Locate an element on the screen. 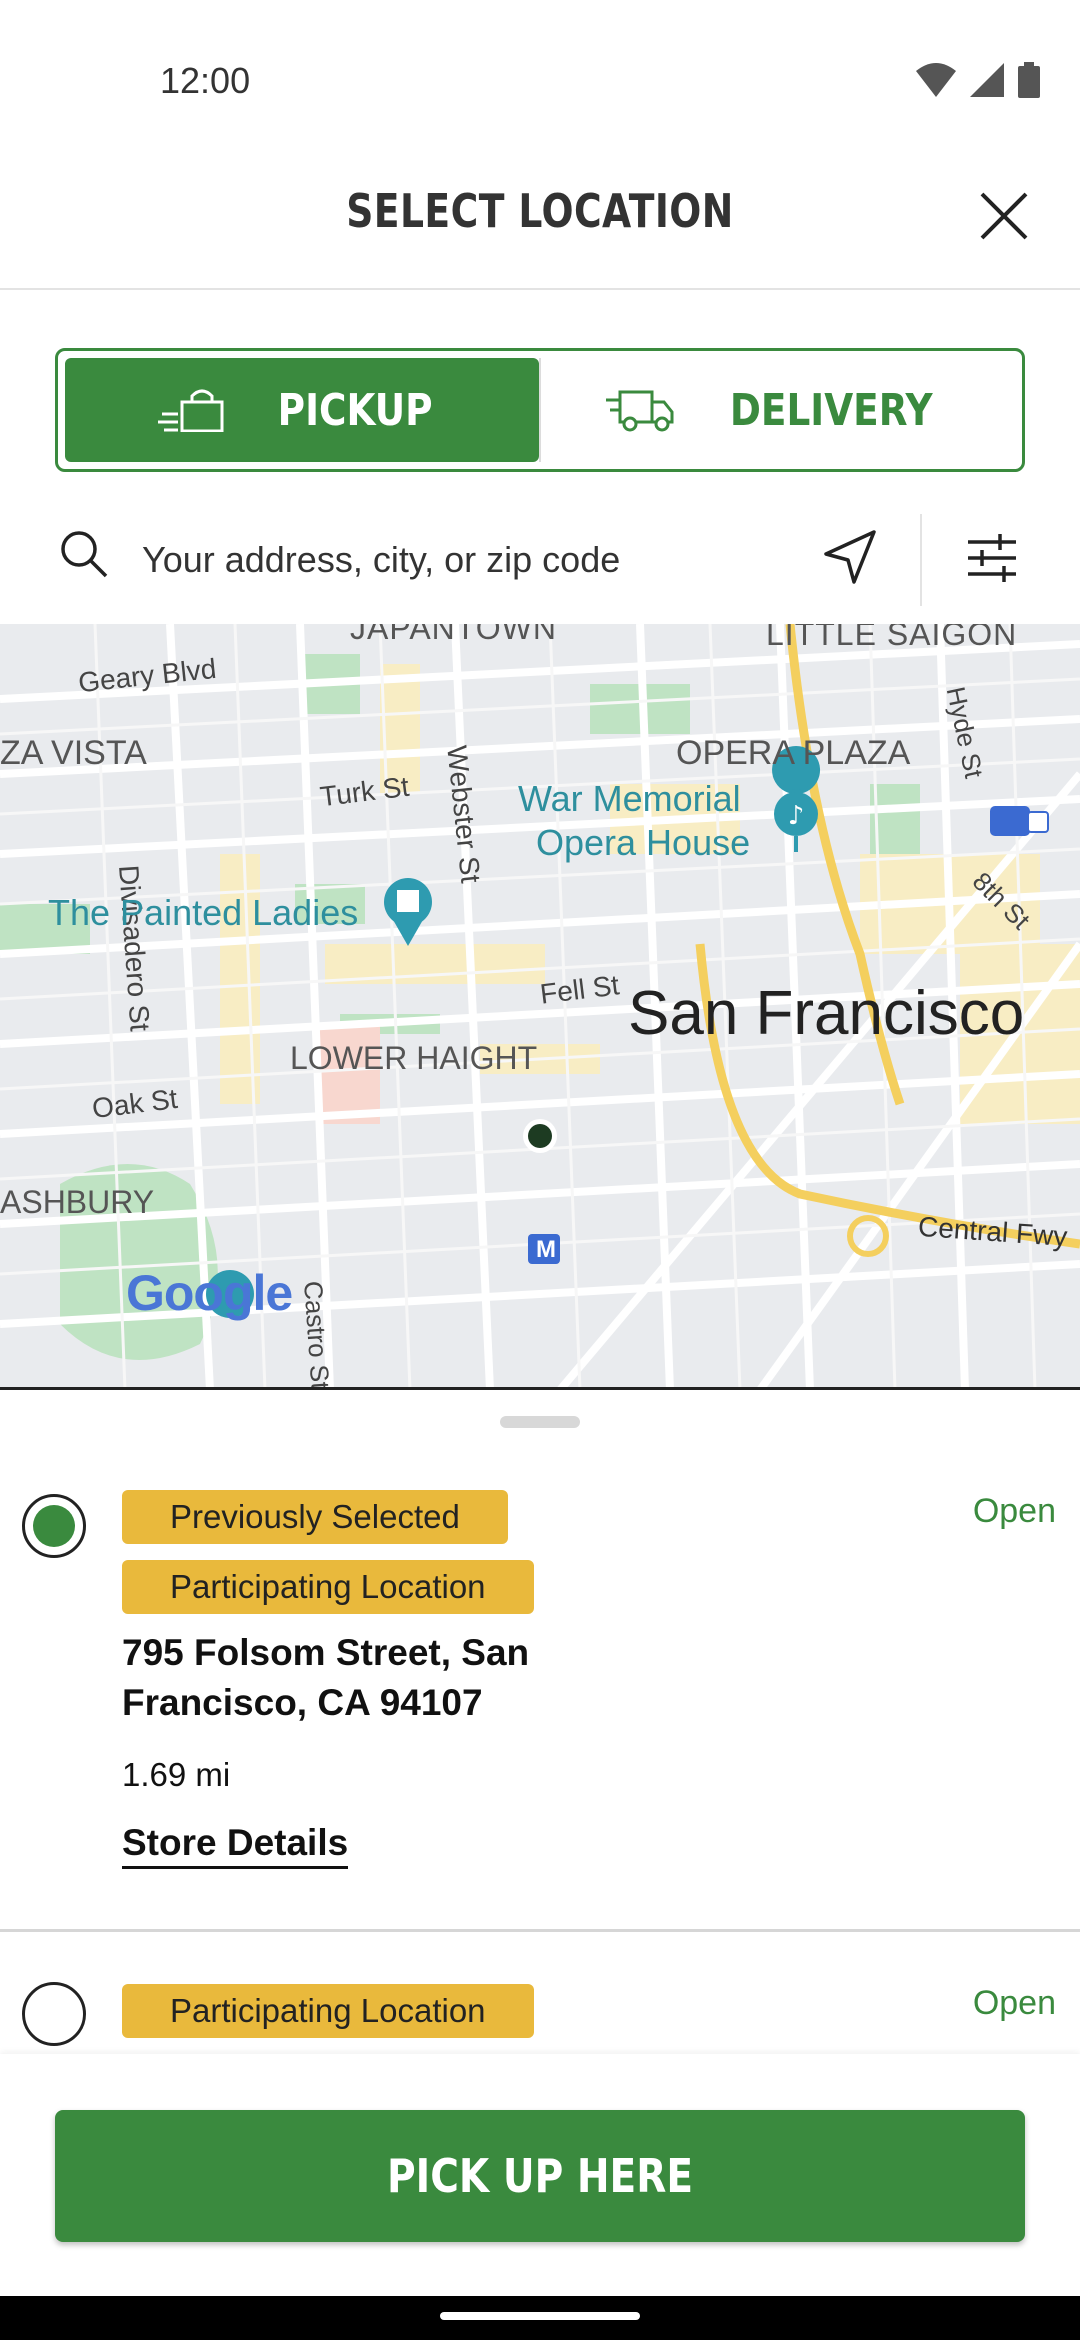 Image resolution: width=1080 pixels, height=2340 pixels. battery-icon is located at coordinates (1029, 80).